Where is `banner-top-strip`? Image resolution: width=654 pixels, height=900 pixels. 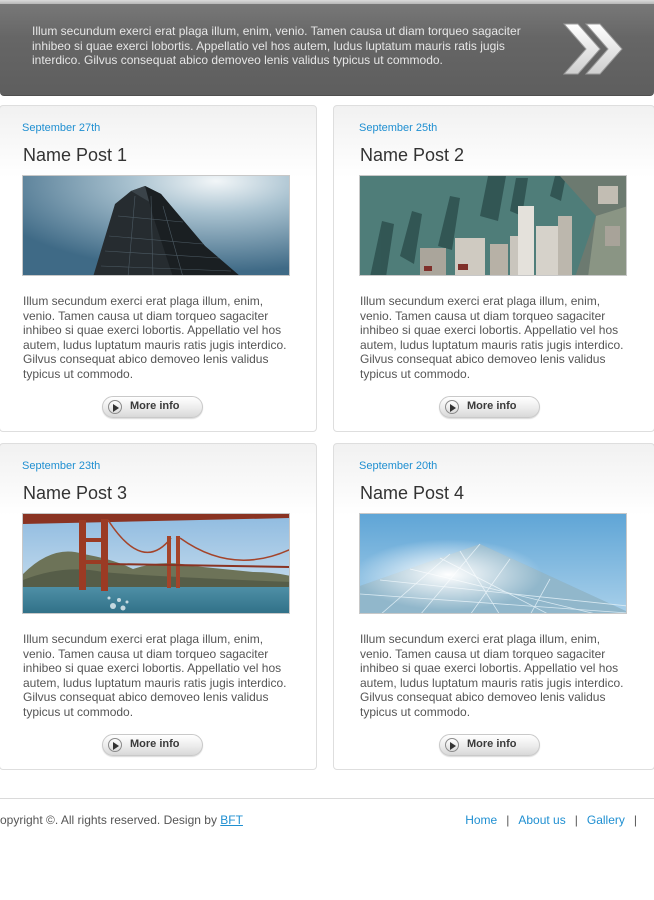 banner-top-strip is located at coordinates (327, 2).